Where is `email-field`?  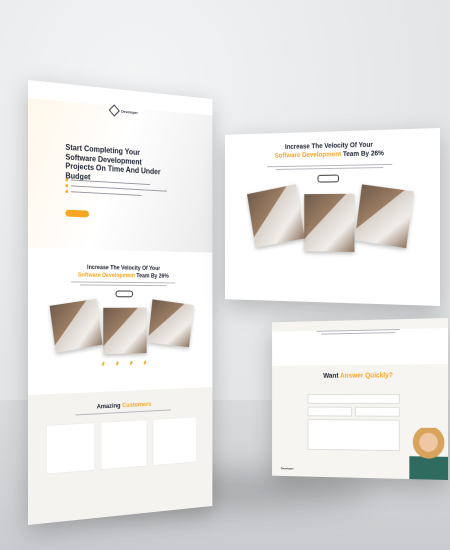 email-field is located at coordinates (329, 411).